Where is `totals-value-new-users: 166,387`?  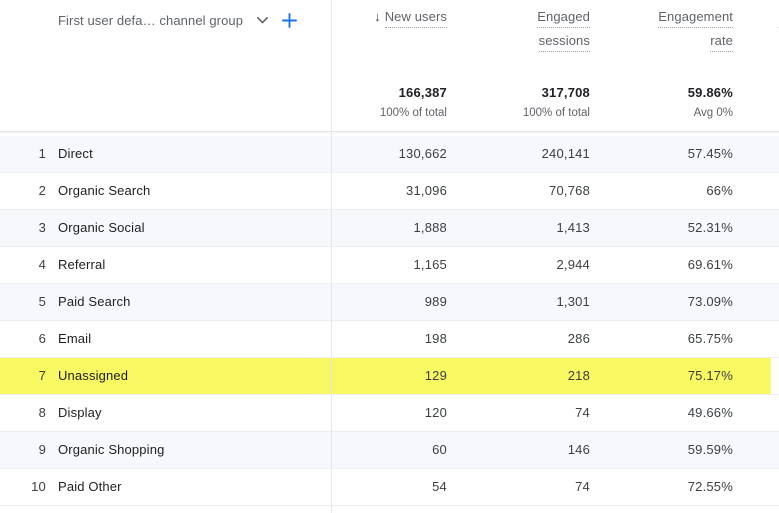 totals-value-new-users: 166,387 is located at coordinates (422, 92).